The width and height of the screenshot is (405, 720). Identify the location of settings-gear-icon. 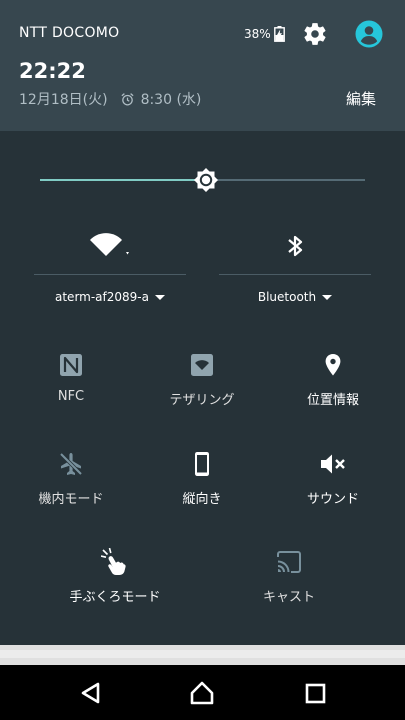
(315, 34).